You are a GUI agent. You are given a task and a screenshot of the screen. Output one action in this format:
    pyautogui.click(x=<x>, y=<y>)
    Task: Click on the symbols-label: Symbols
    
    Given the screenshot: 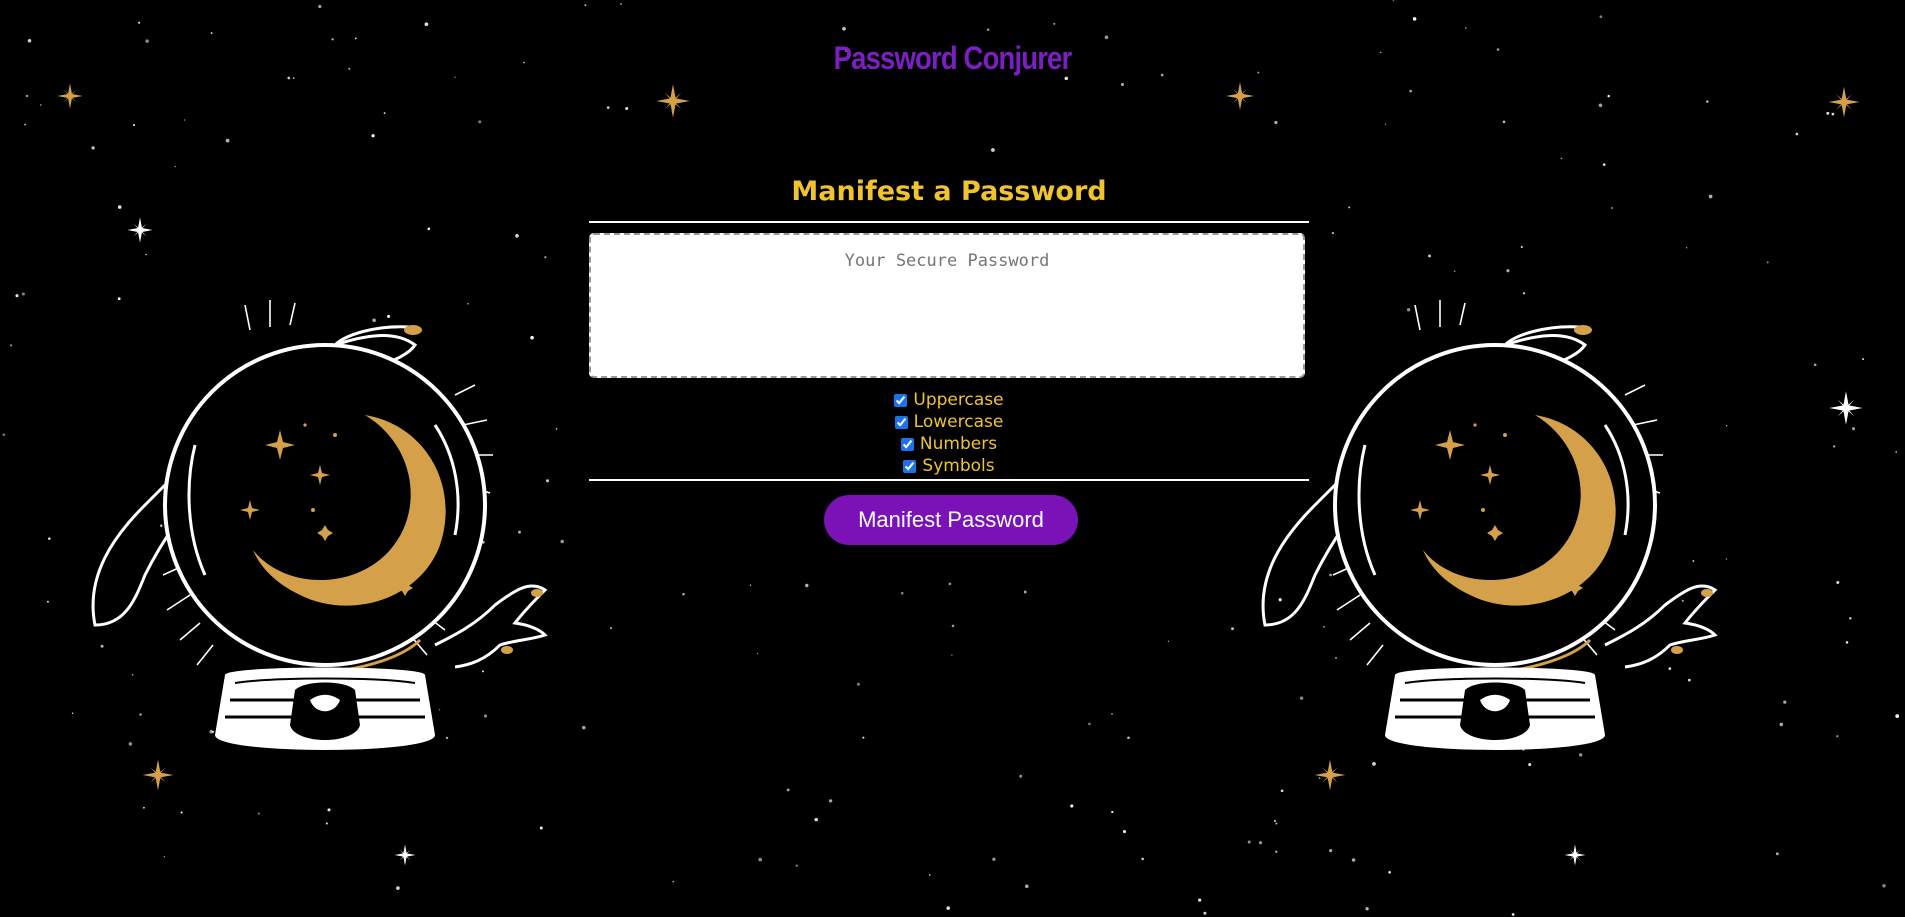 What is the action you would take?
    pyautogui.click(x=958, y=466)
    